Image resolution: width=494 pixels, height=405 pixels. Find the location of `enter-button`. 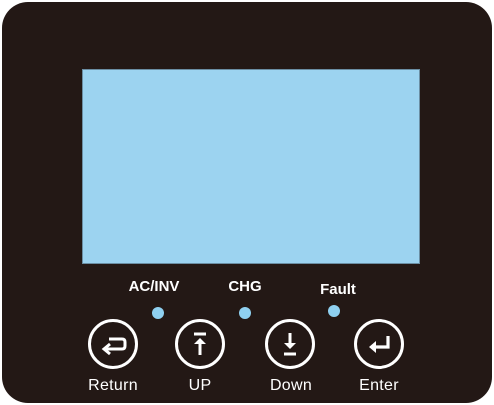

enter-button is located at coordinates (379, 344).